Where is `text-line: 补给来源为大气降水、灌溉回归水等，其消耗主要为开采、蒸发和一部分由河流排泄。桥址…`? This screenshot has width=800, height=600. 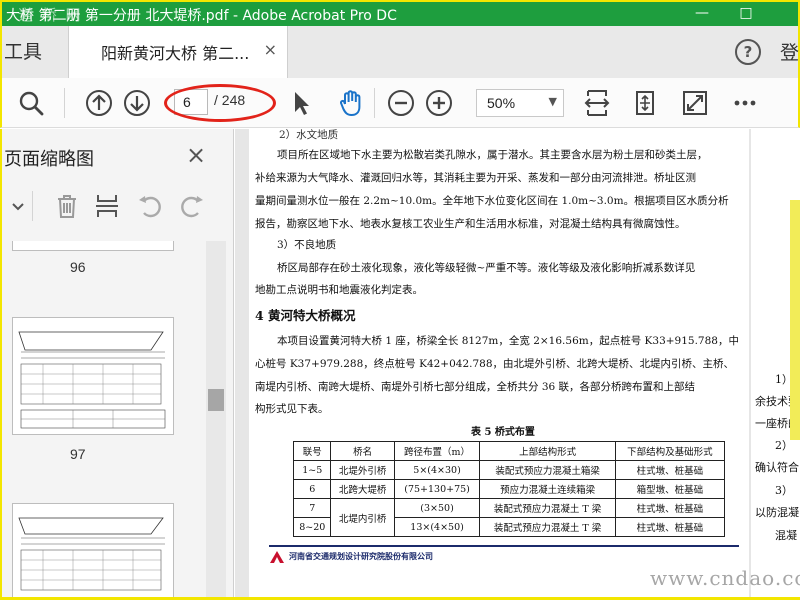 text-line: 补给来源为大气降水、灌溉回归水等，其消耗主要为开采、蒸发和一部分由河流排泄。桥址… is located at coordinates (475, 178).